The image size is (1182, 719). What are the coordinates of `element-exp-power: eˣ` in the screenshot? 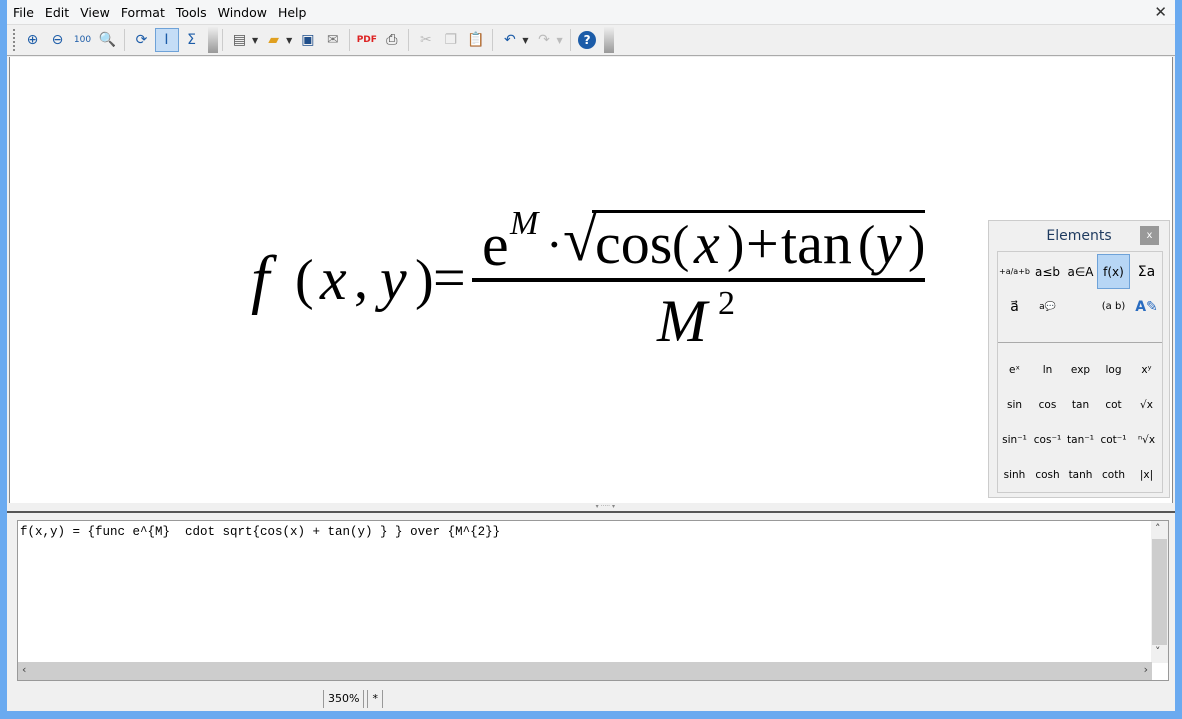 It's located at (1014, 369).